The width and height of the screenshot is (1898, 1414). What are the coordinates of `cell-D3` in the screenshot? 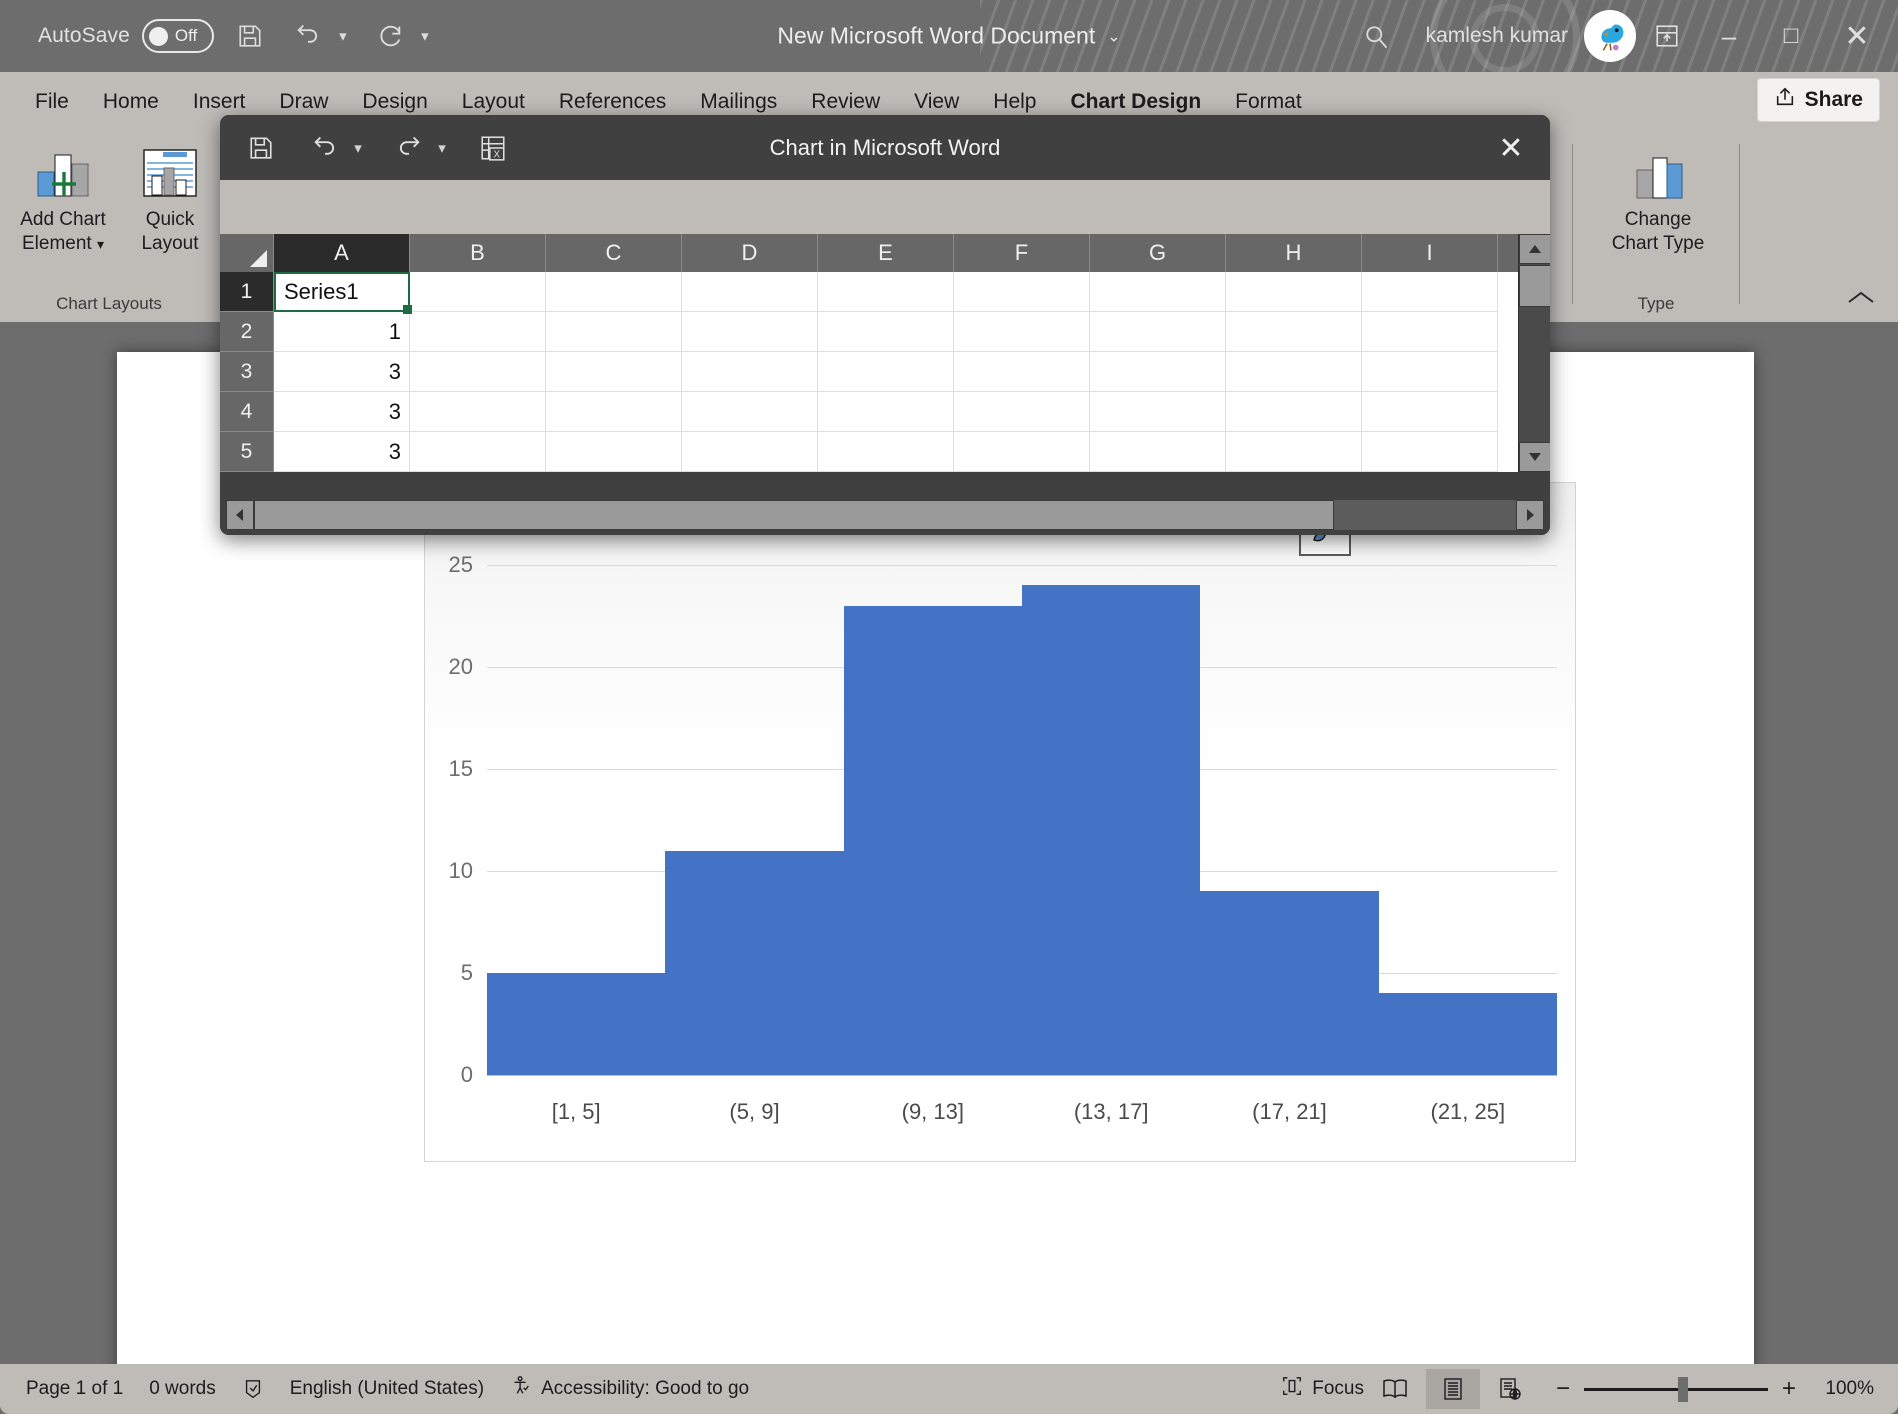 It's located at (750, 372).